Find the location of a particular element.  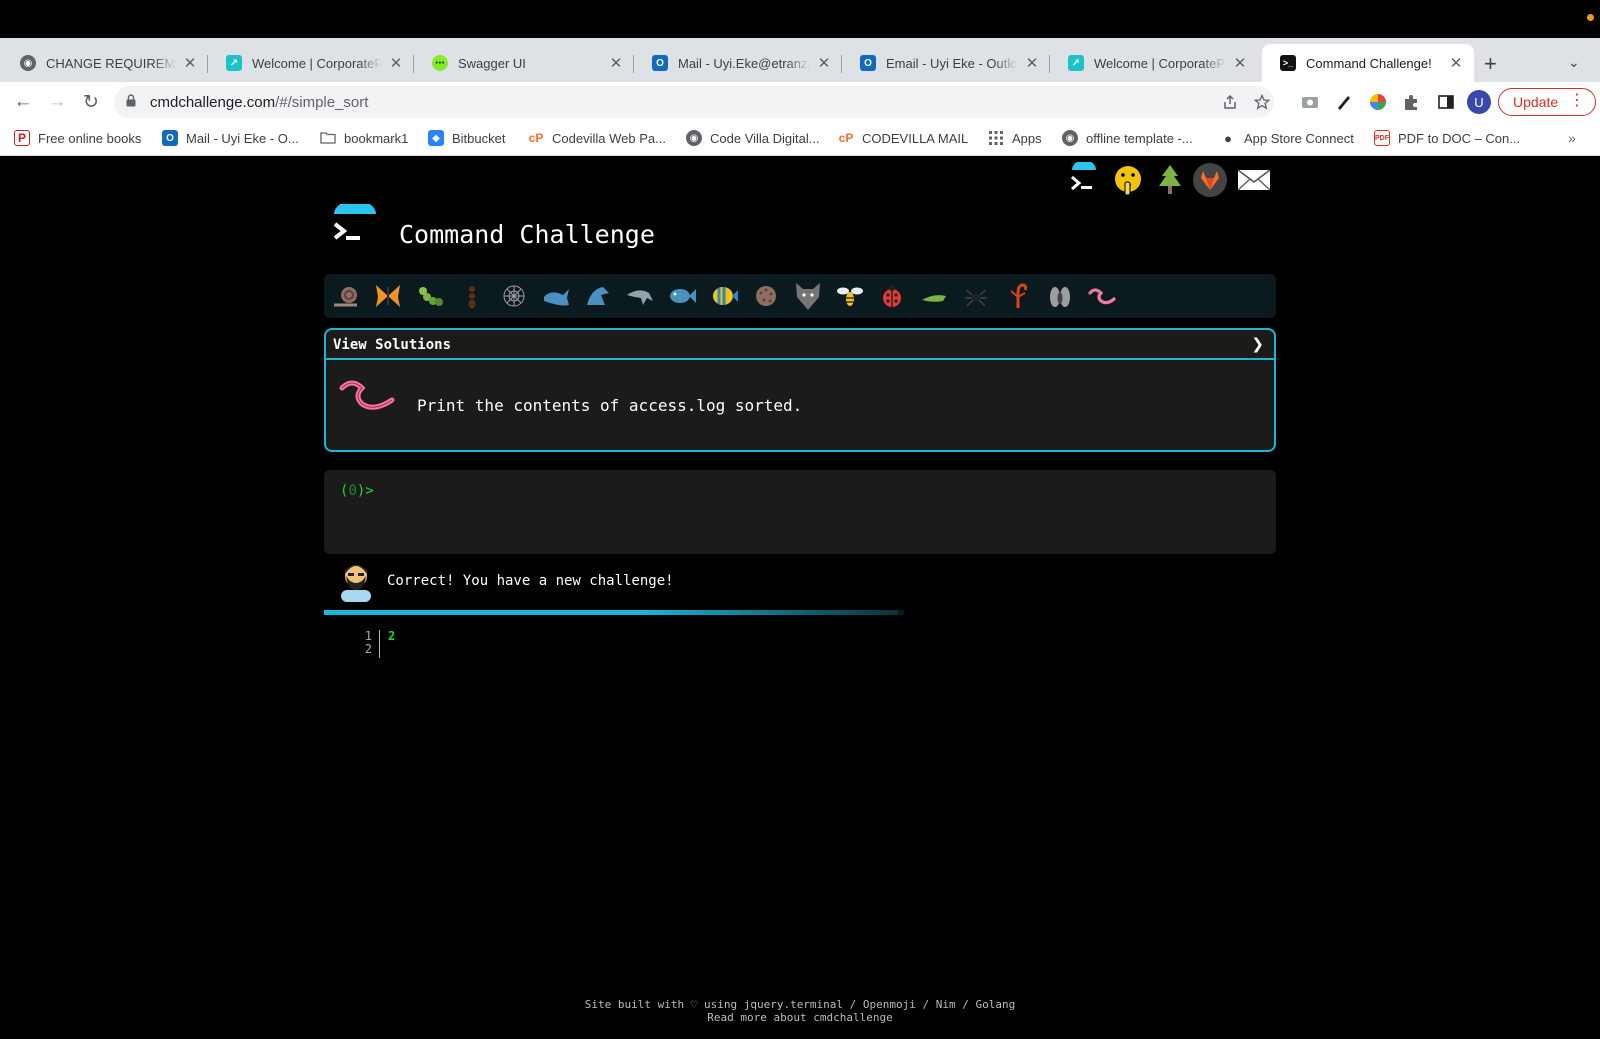

snail-icon is located at coordinates (346, 296).